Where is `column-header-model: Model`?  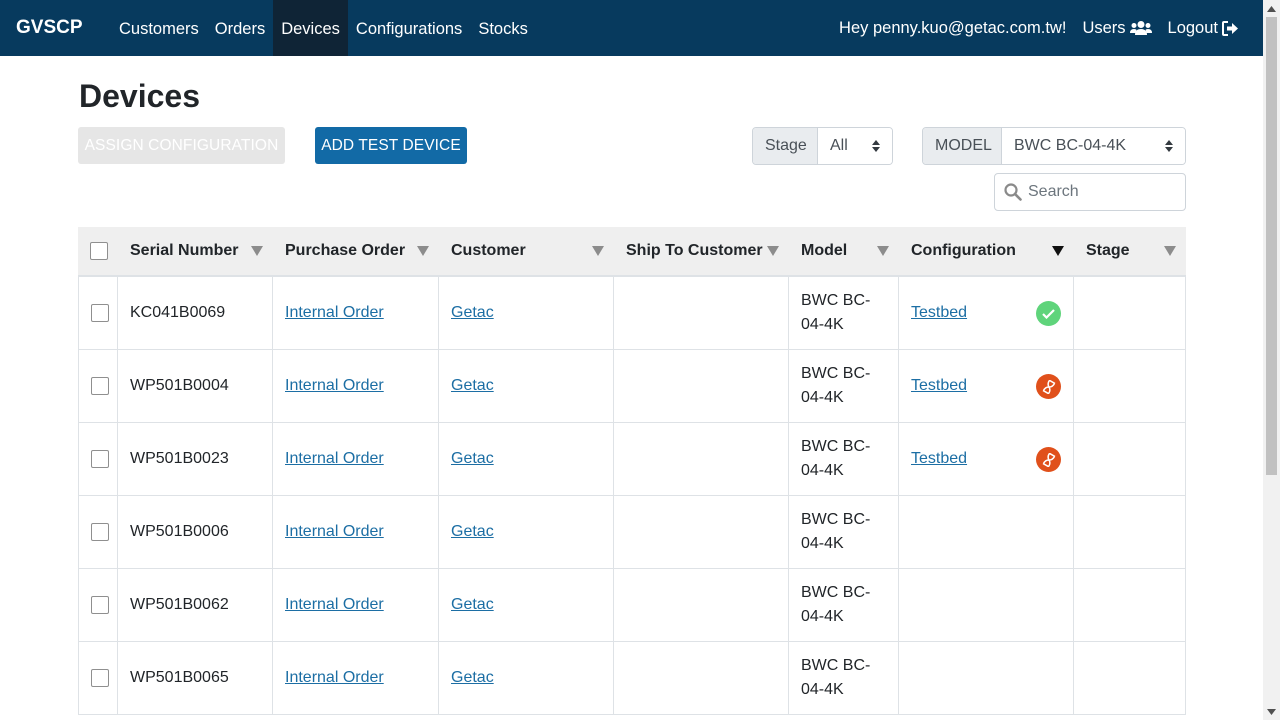 column-header-model: Model is located at coordinates (844, 251).